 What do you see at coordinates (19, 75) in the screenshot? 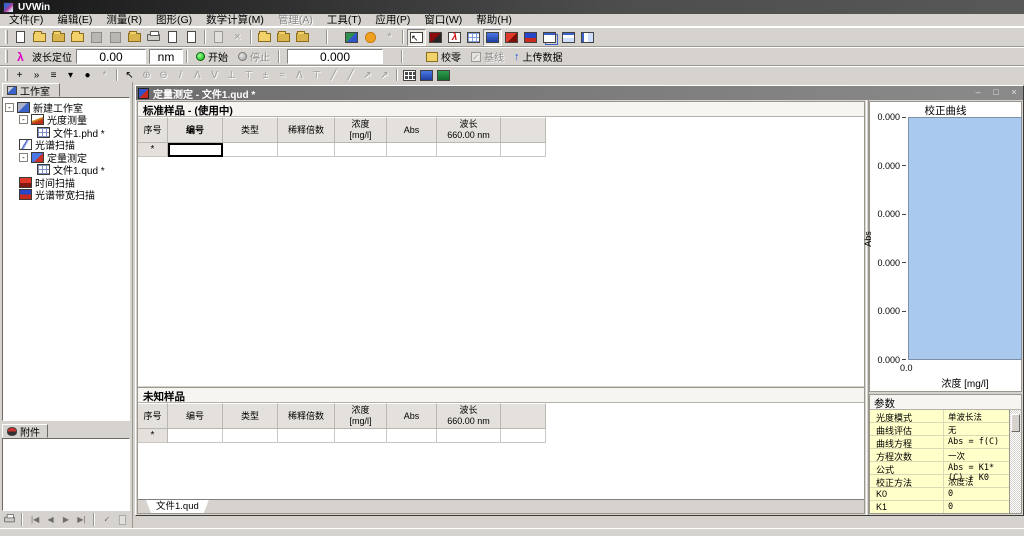
I see `pan-button: +` at bounding box center [19, 75].